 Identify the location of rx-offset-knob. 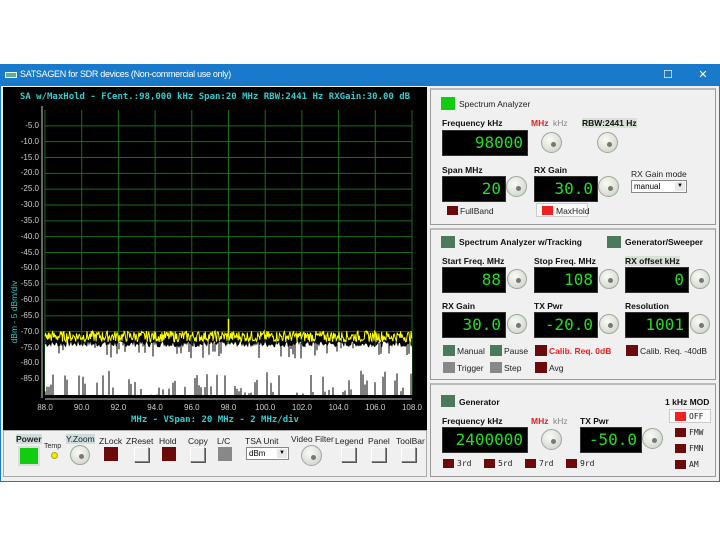
(700, 279).